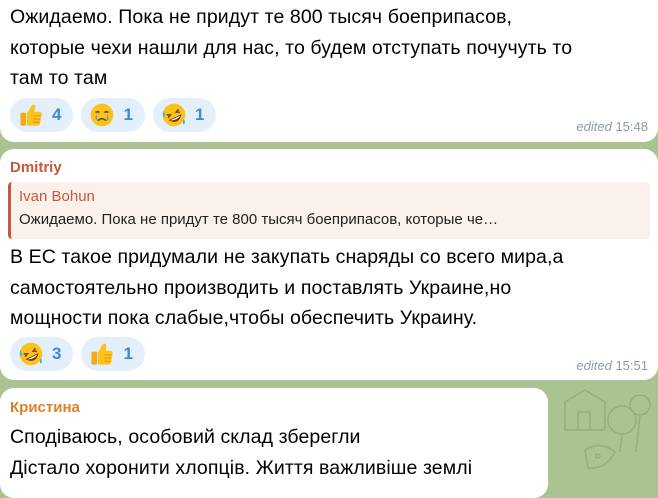 This screenshot has height=498, width=658. Describe the element at coordinates (77, 354) in the screenshot. I see `reactions-bar: 3 1` at that location.